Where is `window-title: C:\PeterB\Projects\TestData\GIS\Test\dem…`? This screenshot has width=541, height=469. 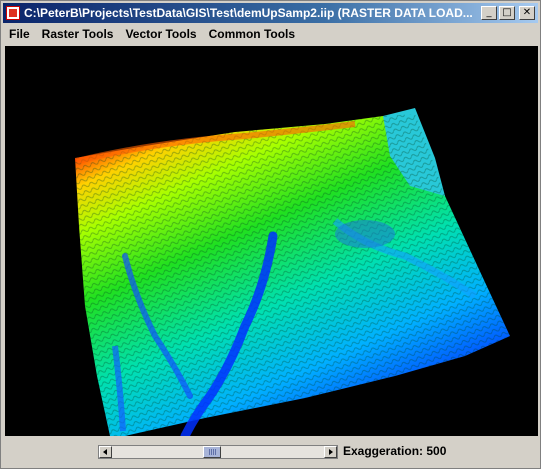 window-title: C:\PeterB\Projects\TestData\GIS\Test\dem… is located at coordinates (248, 13).